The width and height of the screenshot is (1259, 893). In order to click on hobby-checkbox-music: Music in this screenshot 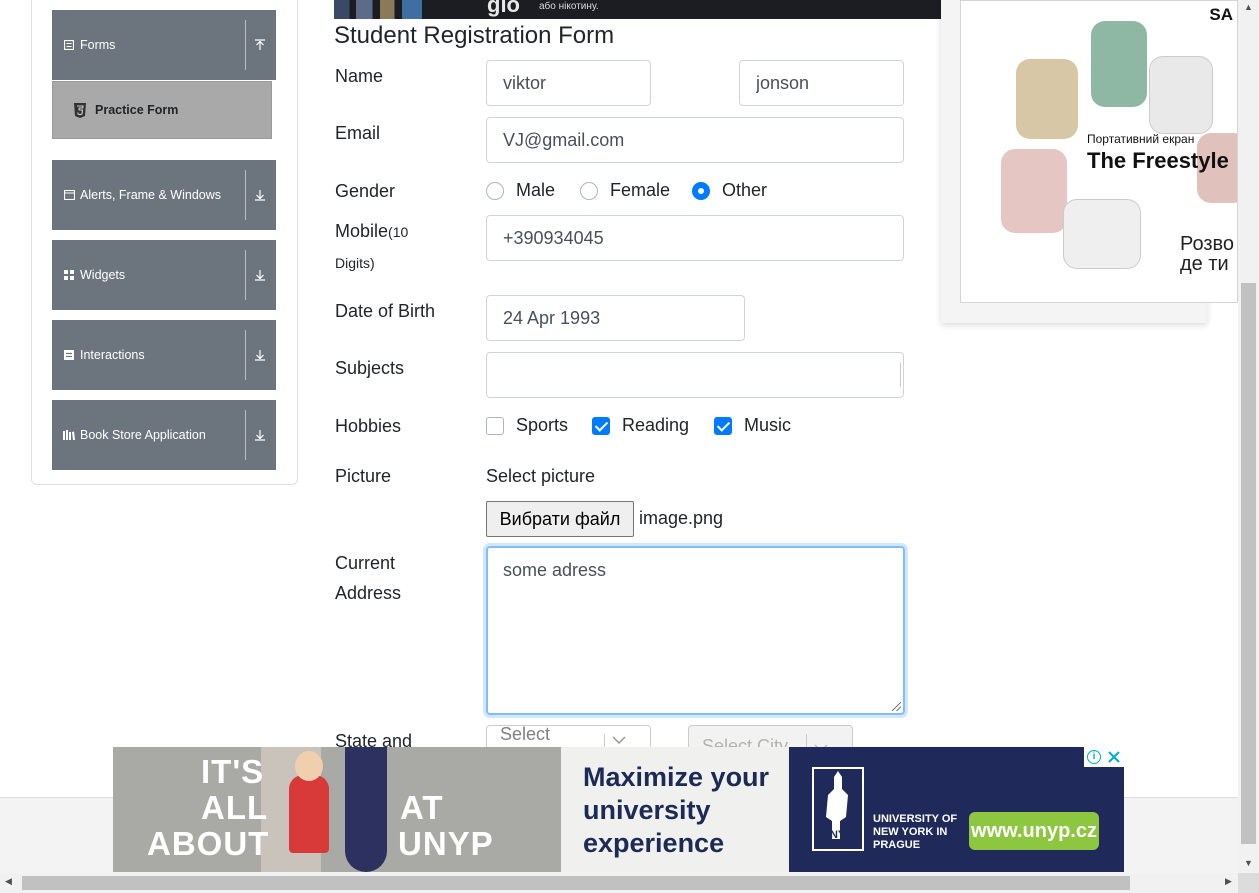, I will do `click(752, 425)`.